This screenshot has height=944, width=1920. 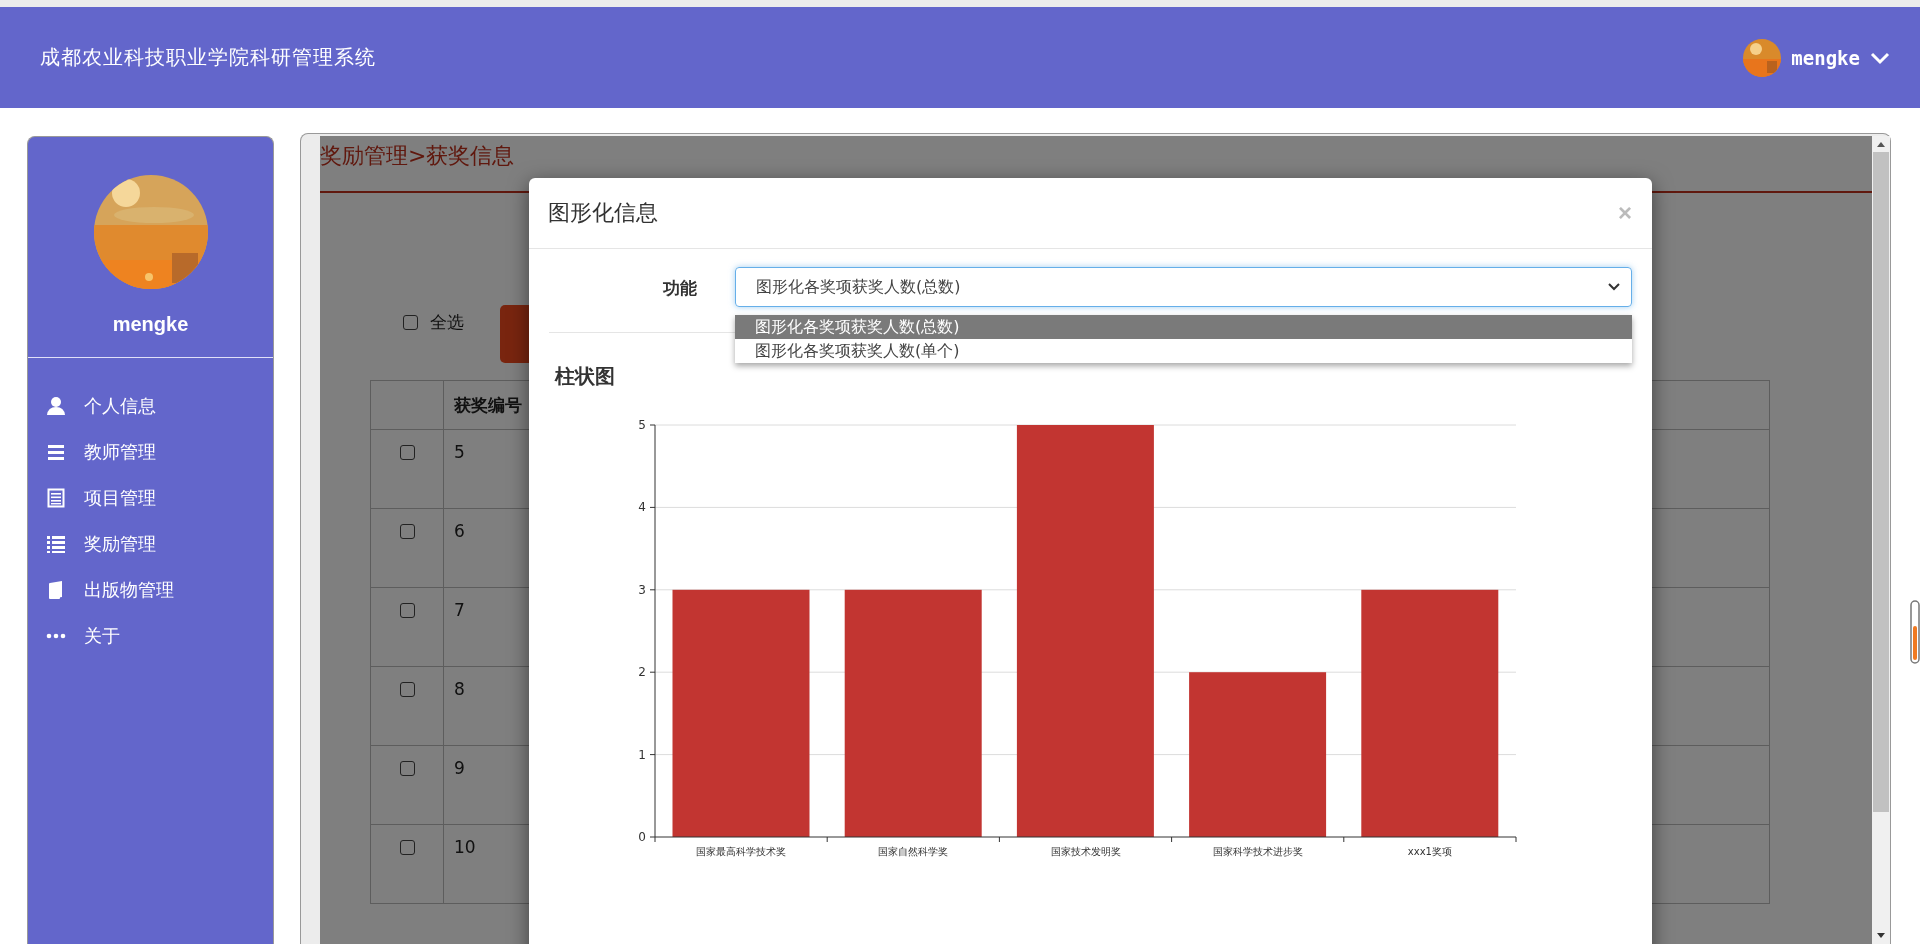 I want to click on y-tick-label: 2, so click(x=642, y=672).